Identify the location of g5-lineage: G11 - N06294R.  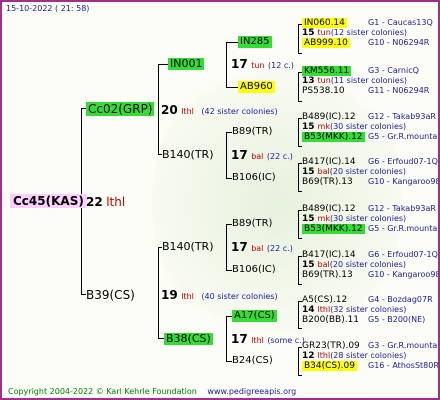
(399, 90).